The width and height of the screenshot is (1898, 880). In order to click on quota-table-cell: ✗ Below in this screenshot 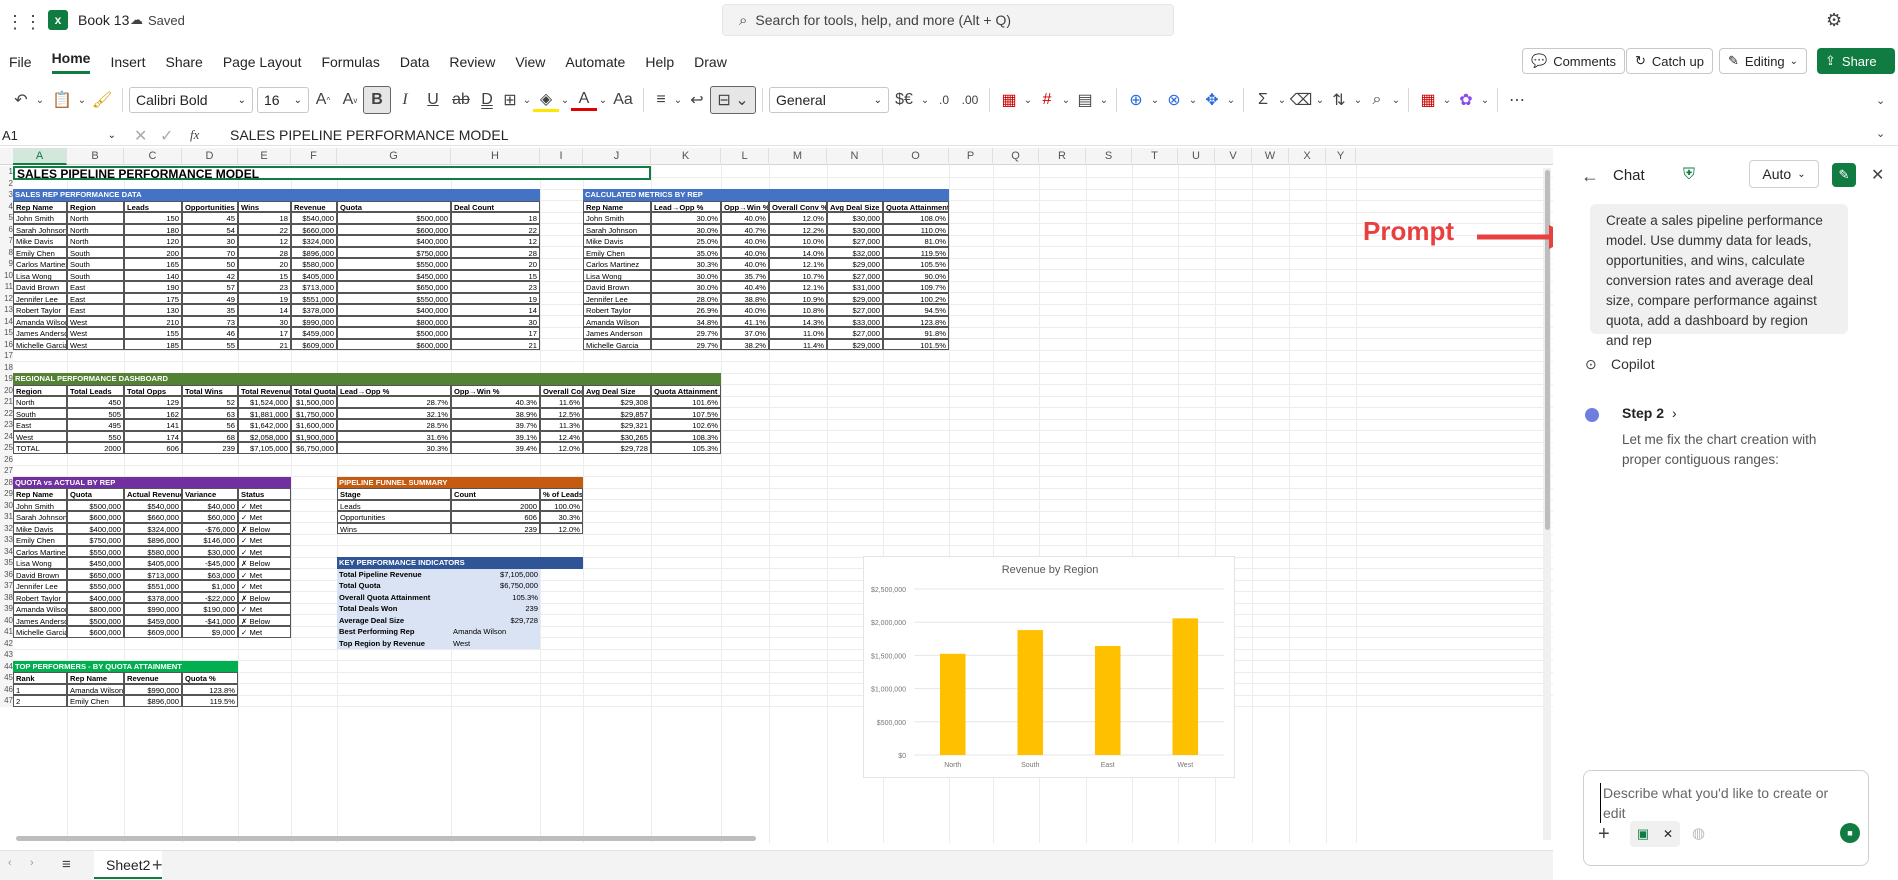, I will do `click(264, 563)`.